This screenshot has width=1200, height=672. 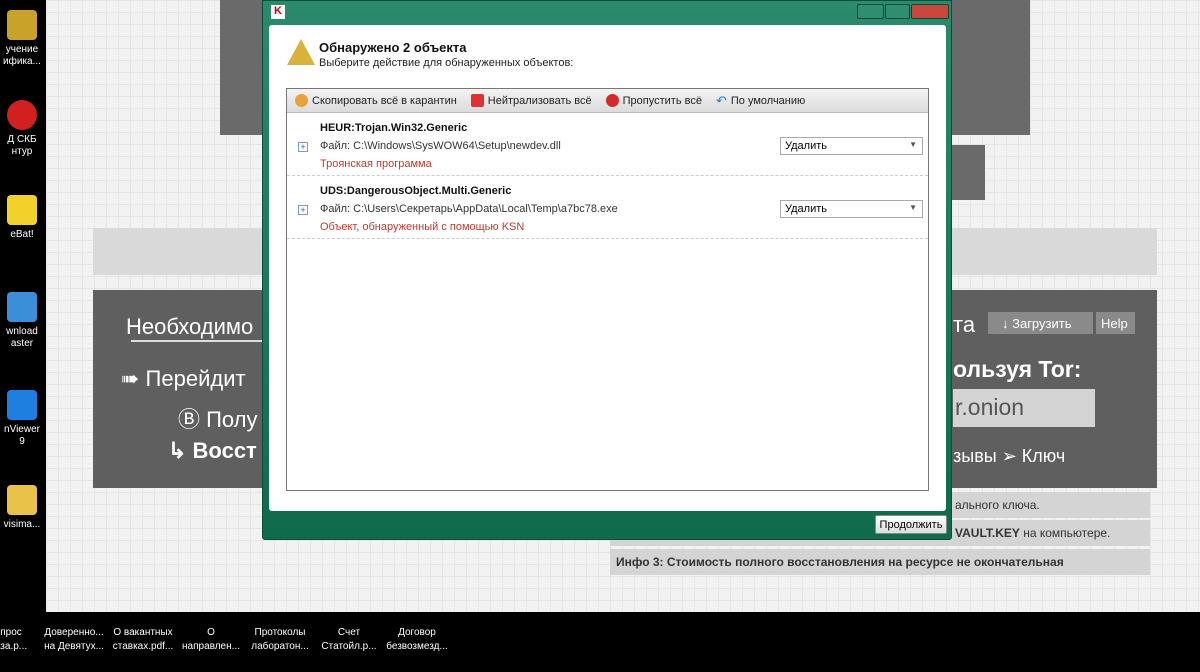 I want to click on download-master-icon, so click(x=22, y=307).